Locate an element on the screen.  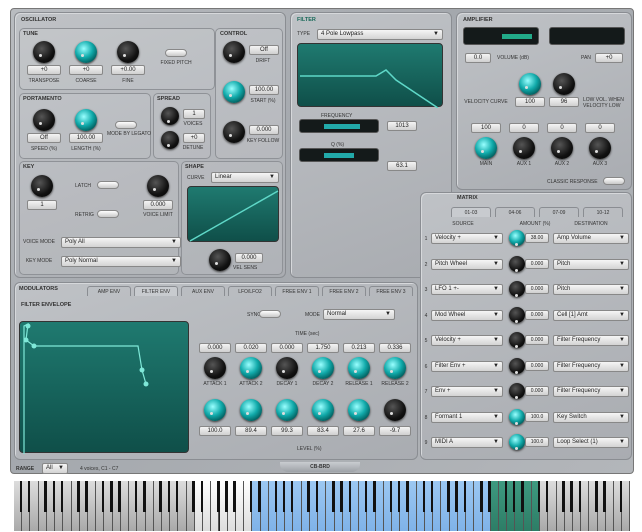
stage-time-value: 0.336 is located at coordinates (395, 348).